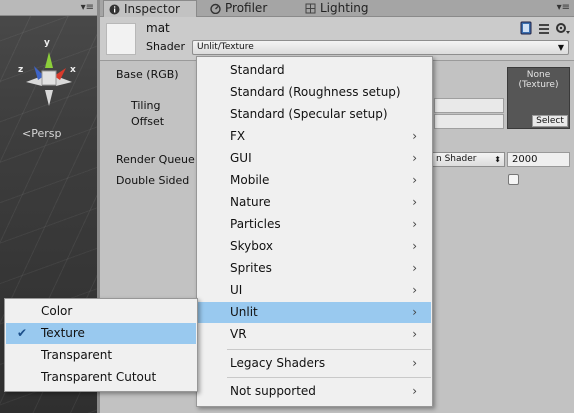 This screenshot has height=413, width=574. What do you see at coordinates (57, 311) in the screenshot?
I see `submenu-item-label: Color` at bounding box center [57, 311].